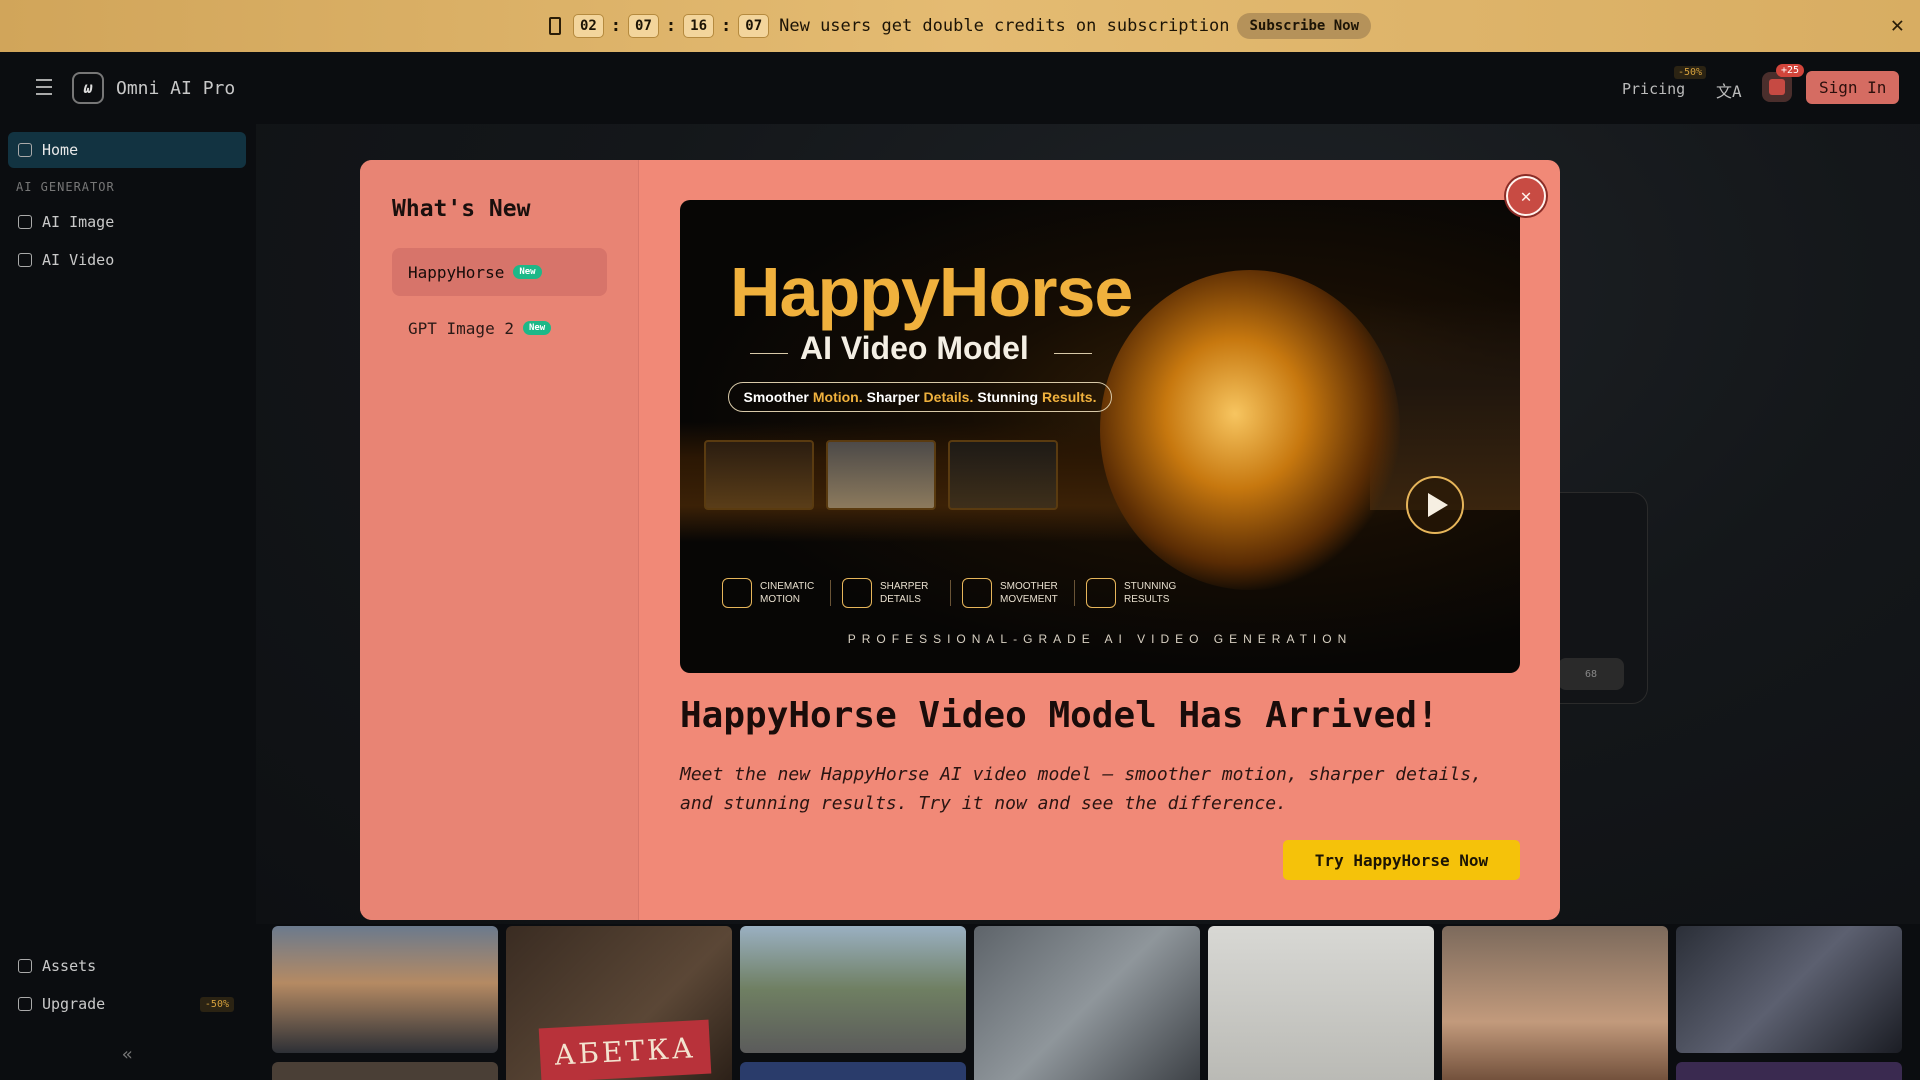 This screenshot has height=1080, width=1920. Describe the element at coordinates (127, 1004) in the screenshot. I see `sidebar-item-upgrade: Upgrade -50%` at that location.